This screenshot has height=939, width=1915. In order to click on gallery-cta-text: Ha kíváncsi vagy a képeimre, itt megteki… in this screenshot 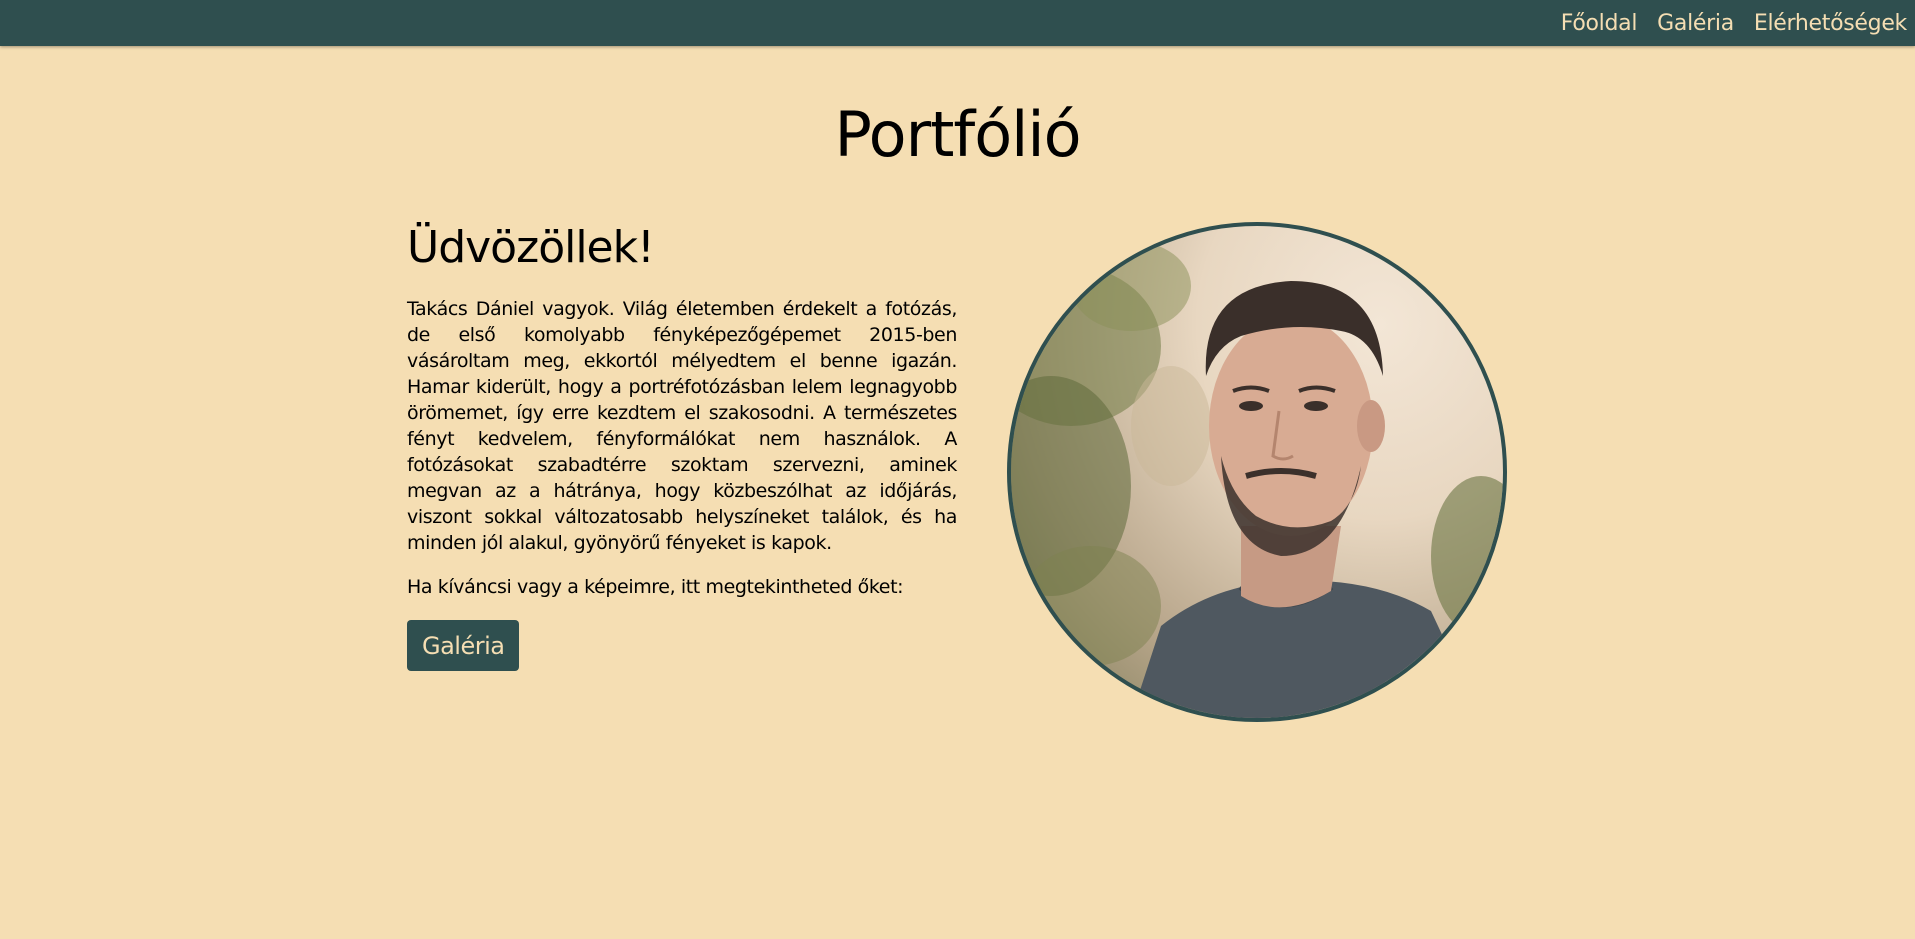, I will do `click(655, 587)`.